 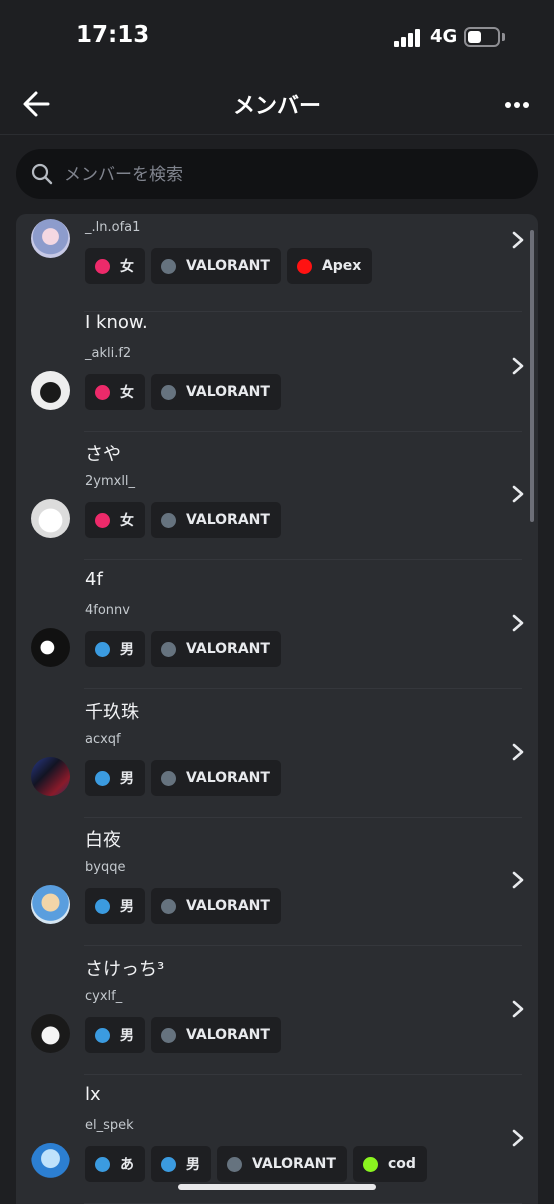 I want to click on member-name: さけっち³, so click(x=125, y=969).